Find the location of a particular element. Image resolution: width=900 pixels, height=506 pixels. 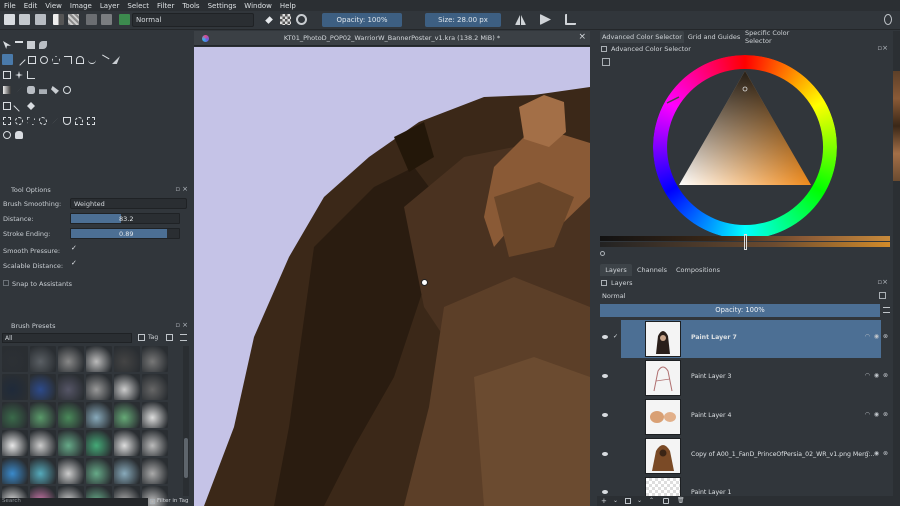

rectangle-tool-icon is located at coordinates (32, 60).